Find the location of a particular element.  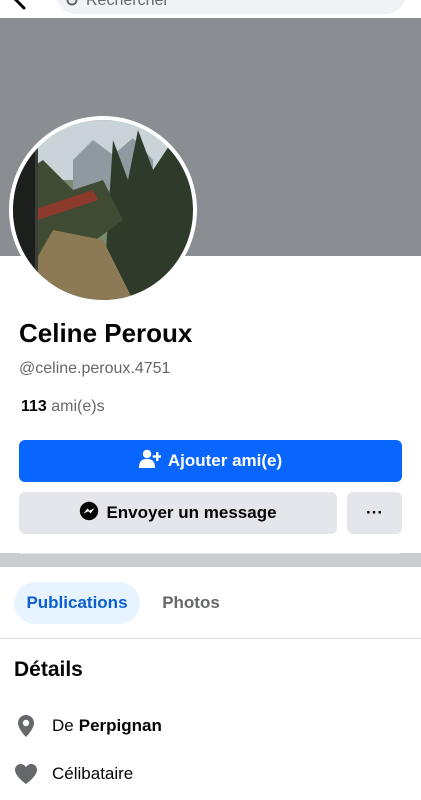

city-name: Perpignan is located at coordinates (120, 726).